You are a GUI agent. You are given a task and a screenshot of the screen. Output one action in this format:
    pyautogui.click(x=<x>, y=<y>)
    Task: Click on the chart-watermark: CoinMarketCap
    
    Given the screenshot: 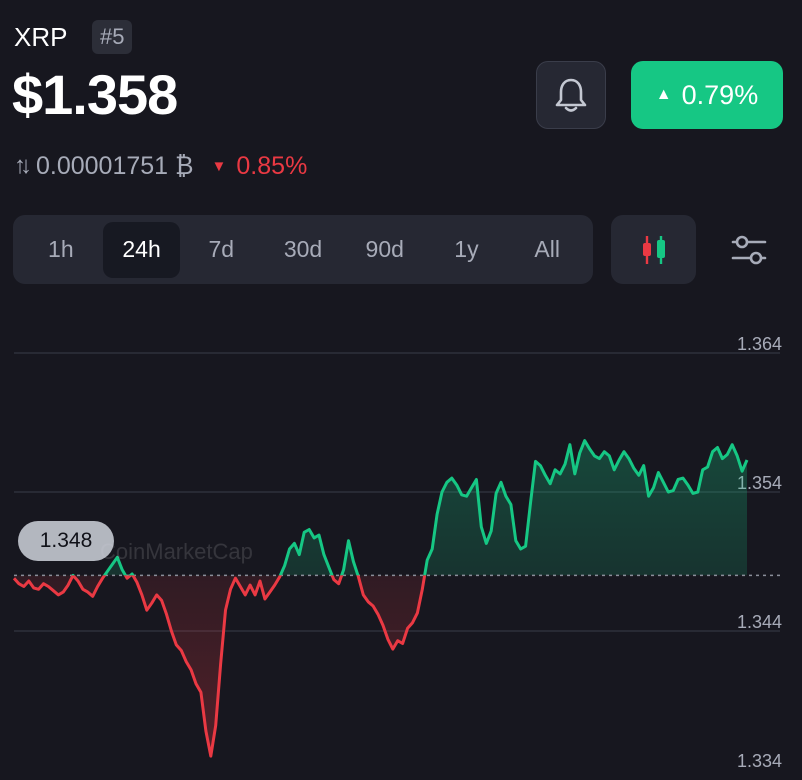 What is the action you would take?
    pyautogui.click(x=176, y=551)
    